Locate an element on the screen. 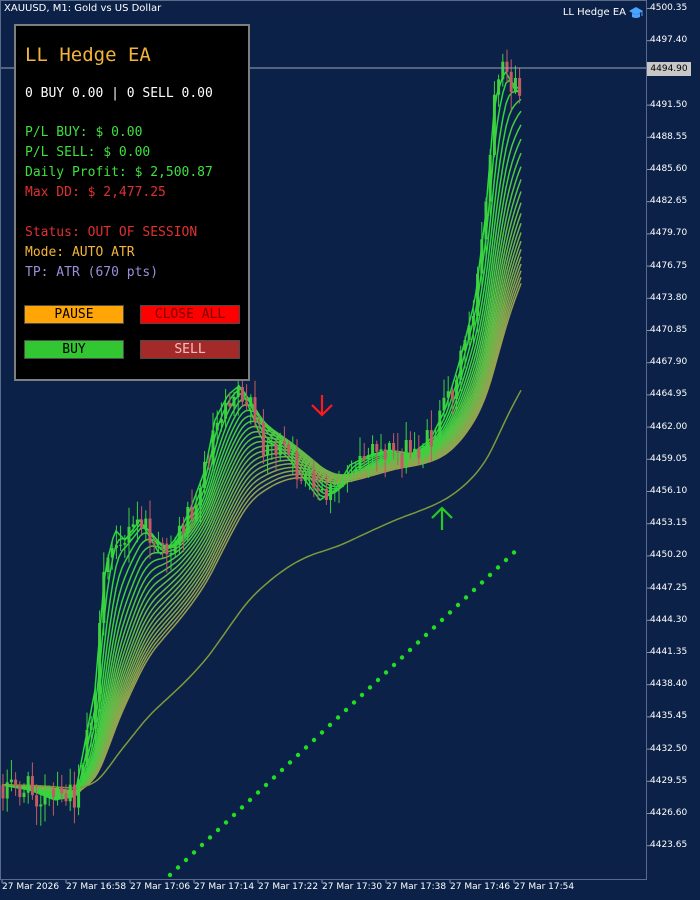  price-axis-label: 4453.15 is located at coordinates (669, 523).